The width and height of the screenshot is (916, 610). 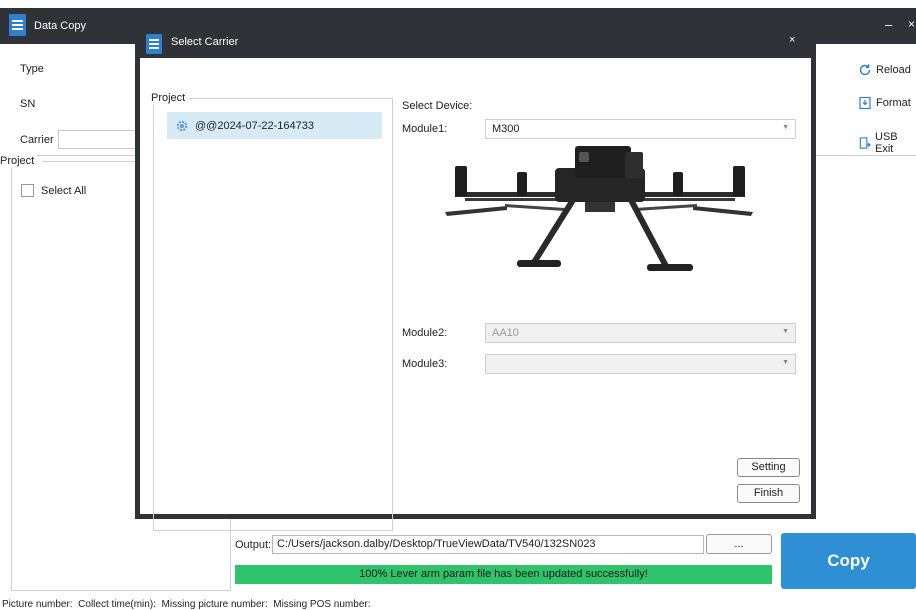 What do you see at coordinates (253, 545) in the screenshot?
I see `output-label: Output:` at bounding box center [253, 545].